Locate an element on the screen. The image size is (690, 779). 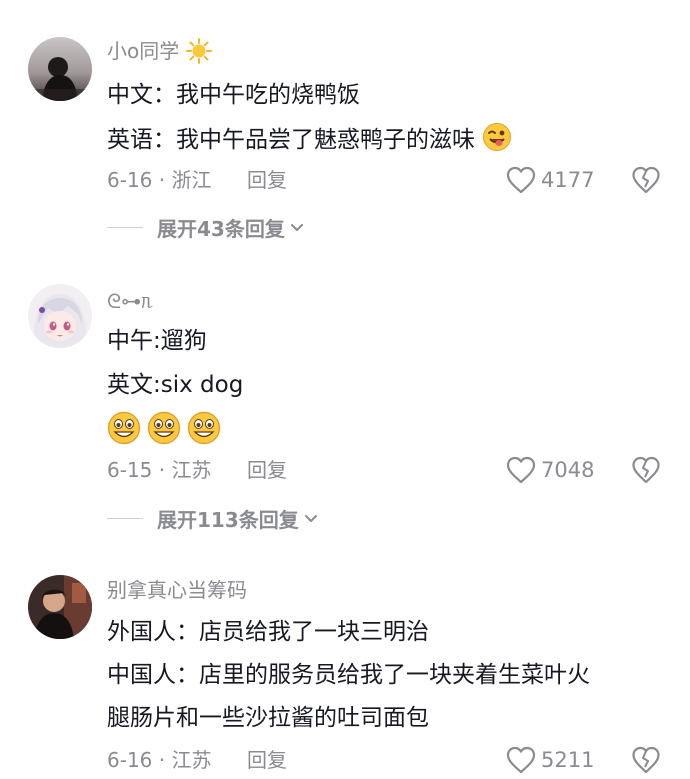
like-button: 5211 is located at coordinates (549, 760).